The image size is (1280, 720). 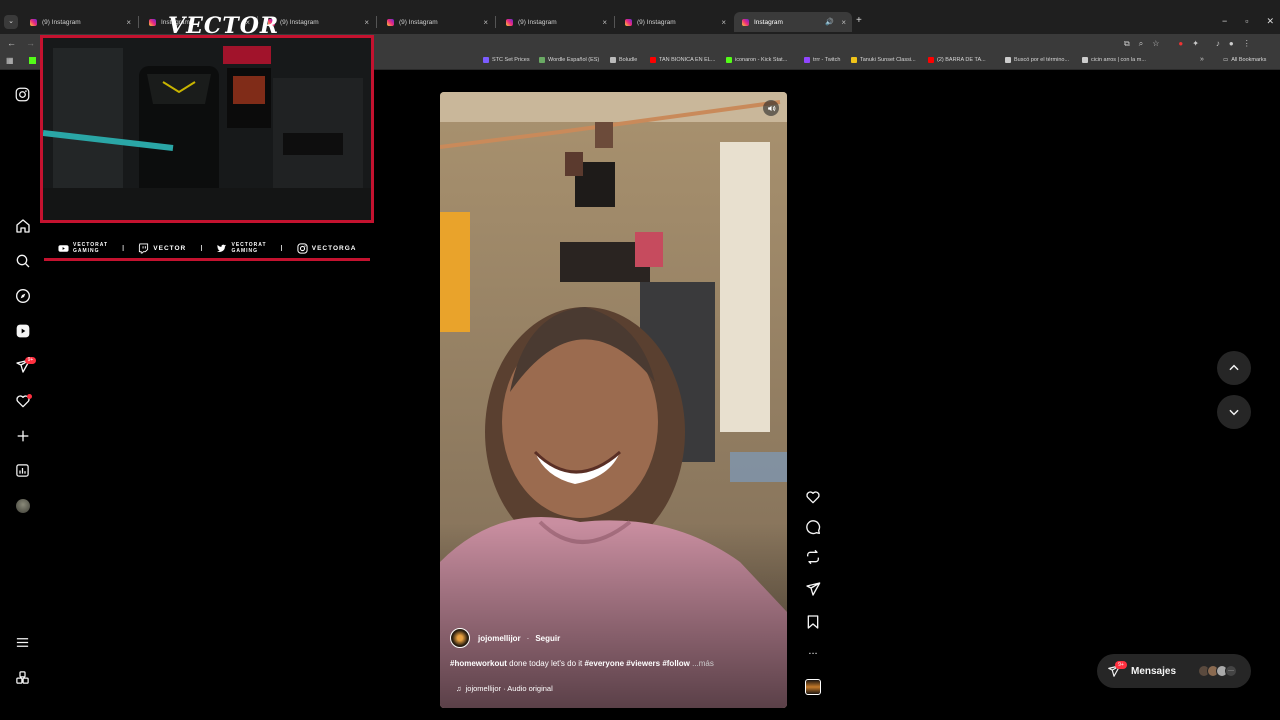 I want to click on social-twitch: VECTOR, so click(x=162, y=248).